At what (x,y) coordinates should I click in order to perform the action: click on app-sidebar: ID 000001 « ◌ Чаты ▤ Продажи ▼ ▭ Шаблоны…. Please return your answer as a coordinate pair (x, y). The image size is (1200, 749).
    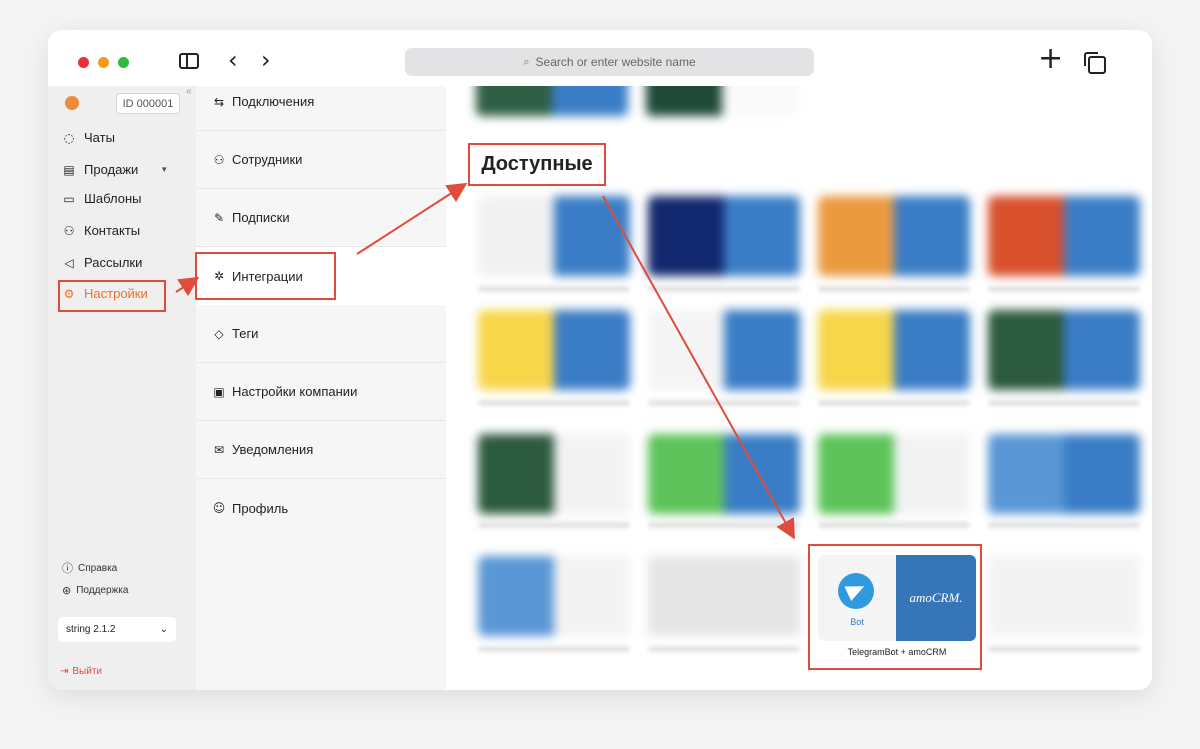
    Looking at the image, I should click on (122, 388).